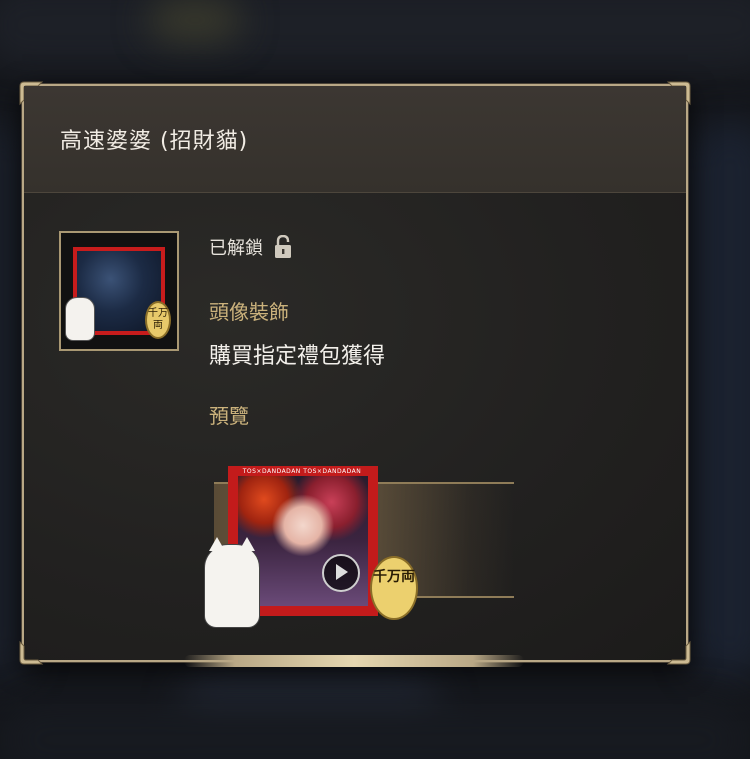 This screenshot has height=759, width=750. What do you see at coordinates (154, 141) in the screenshot?
I see `dialog-title: 高速婆婆 (招財貓)` at bounding box center [154, 141].